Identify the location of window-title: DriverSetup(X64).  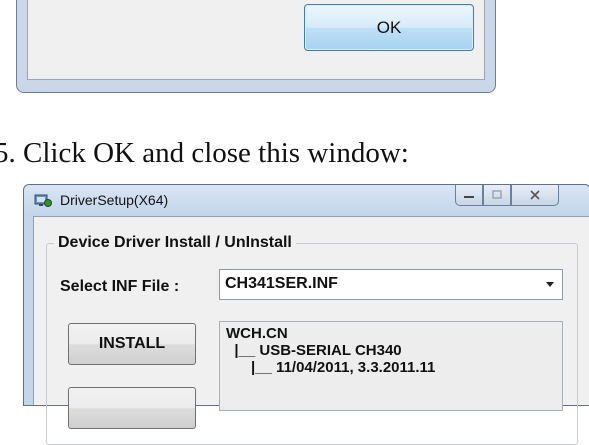
(114, 200).